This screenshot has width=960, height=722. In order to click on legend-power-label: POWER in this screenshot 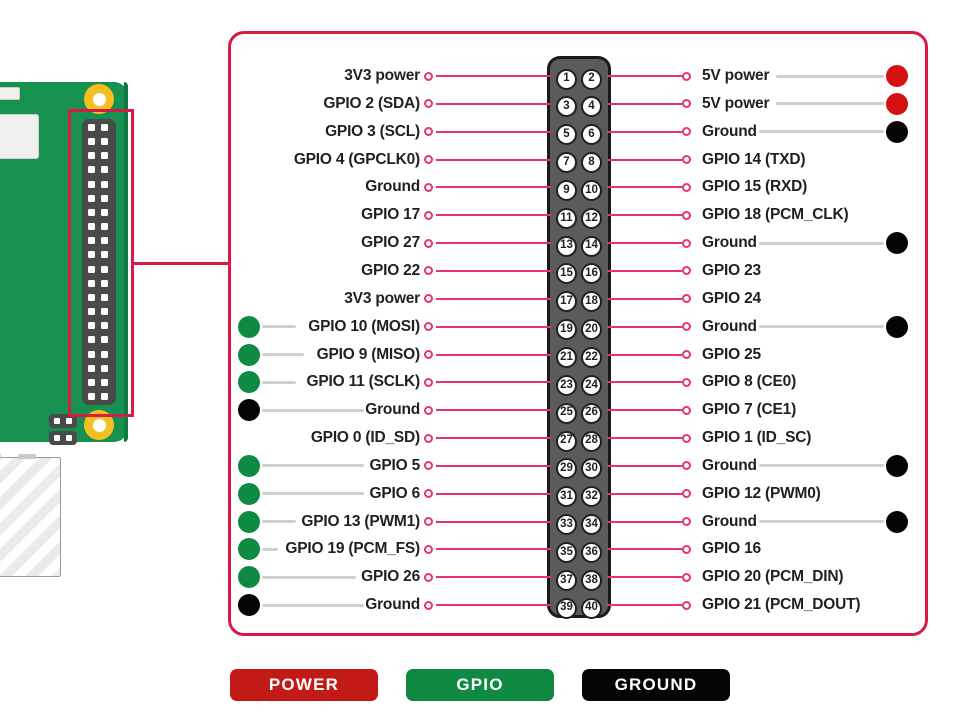, I will do `click(304, 684)`.